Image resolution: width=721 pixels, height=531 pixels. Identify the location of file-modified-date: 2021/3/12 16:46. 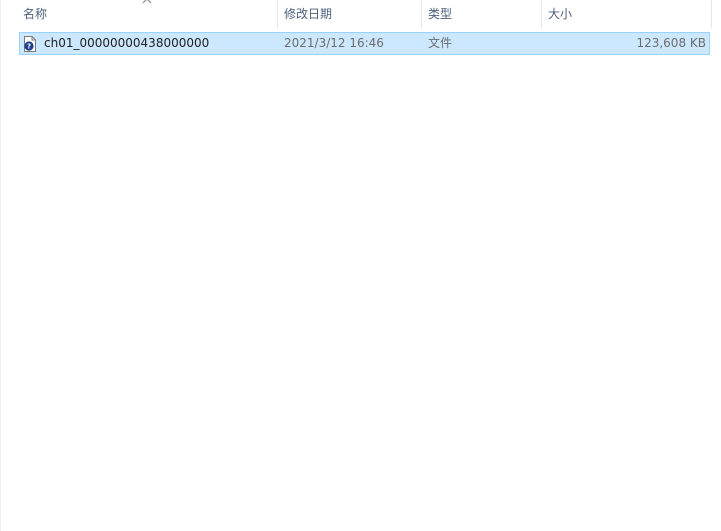
(334, 43).